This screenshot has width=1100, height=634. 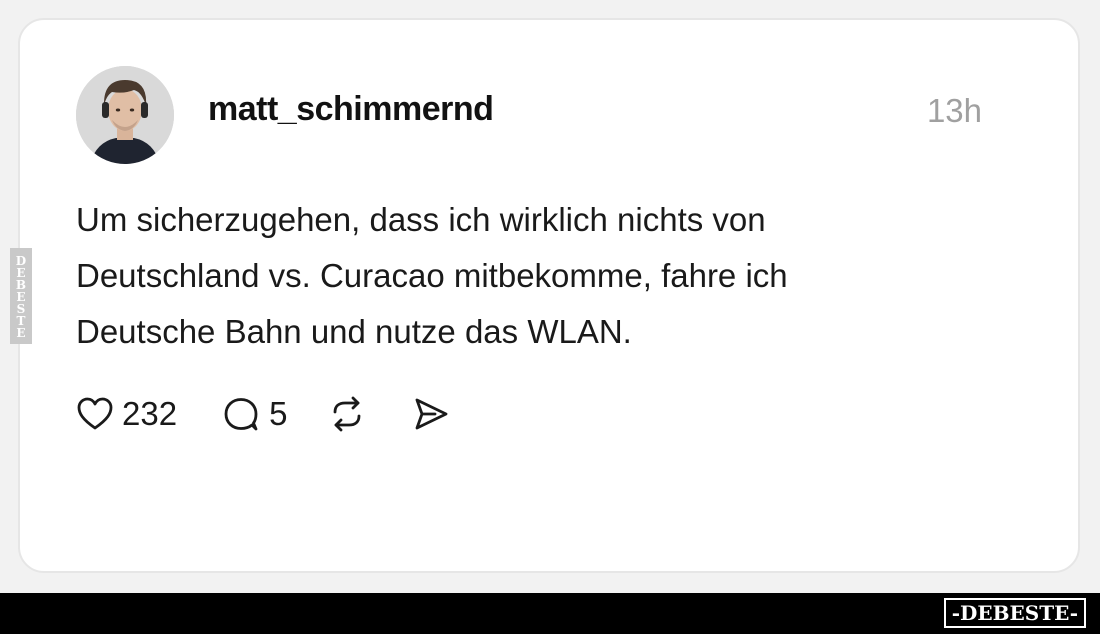 I want to click on bottom-watermark: -DEBESTE-, so click(x=1014, y=613).